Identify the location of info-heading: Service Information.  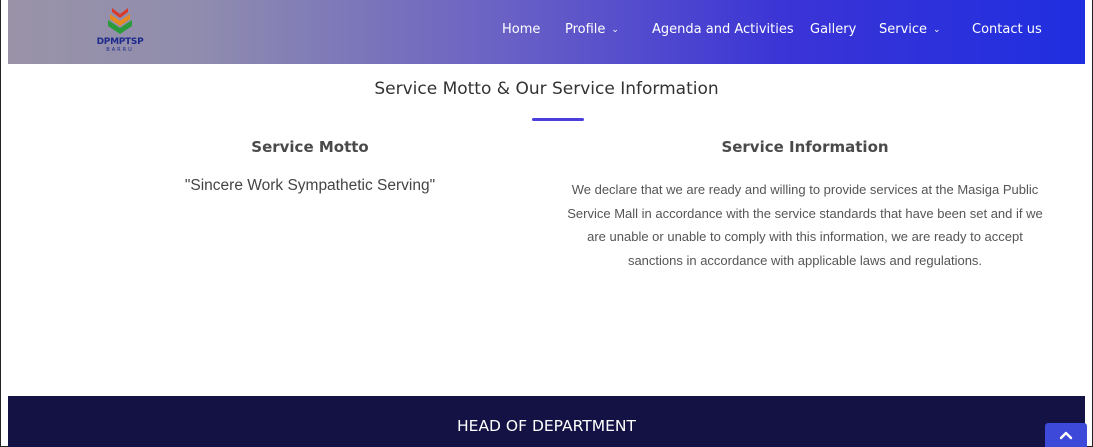
(805, 147).